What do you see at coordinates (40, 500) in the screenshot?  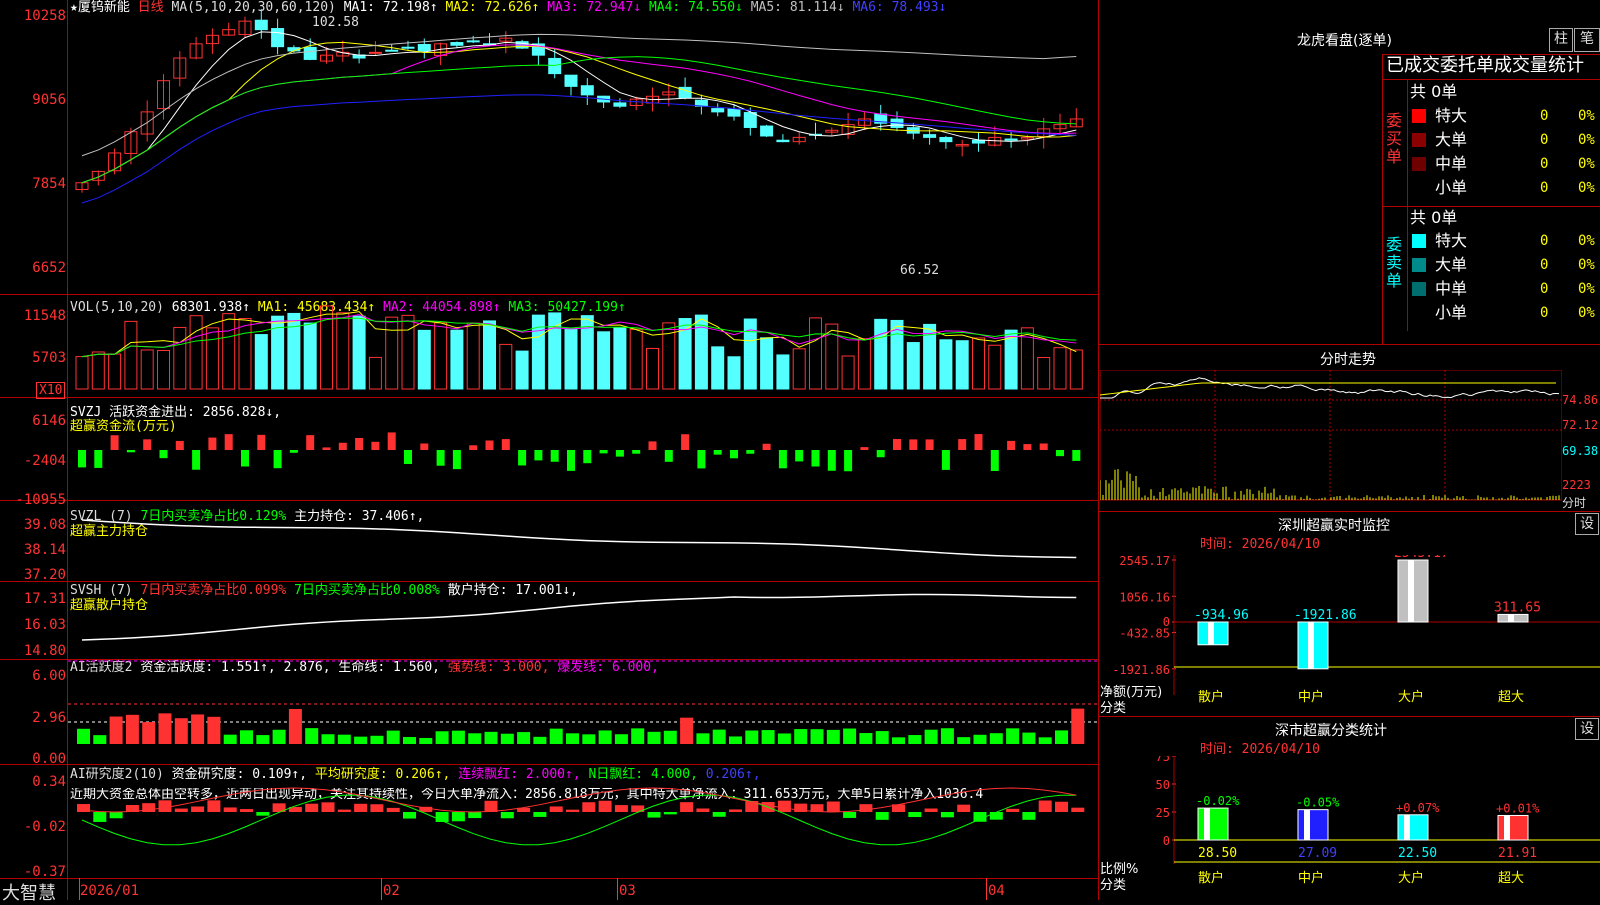 I see `svzj-ytick: -10955` at bounding box center [40, 500].